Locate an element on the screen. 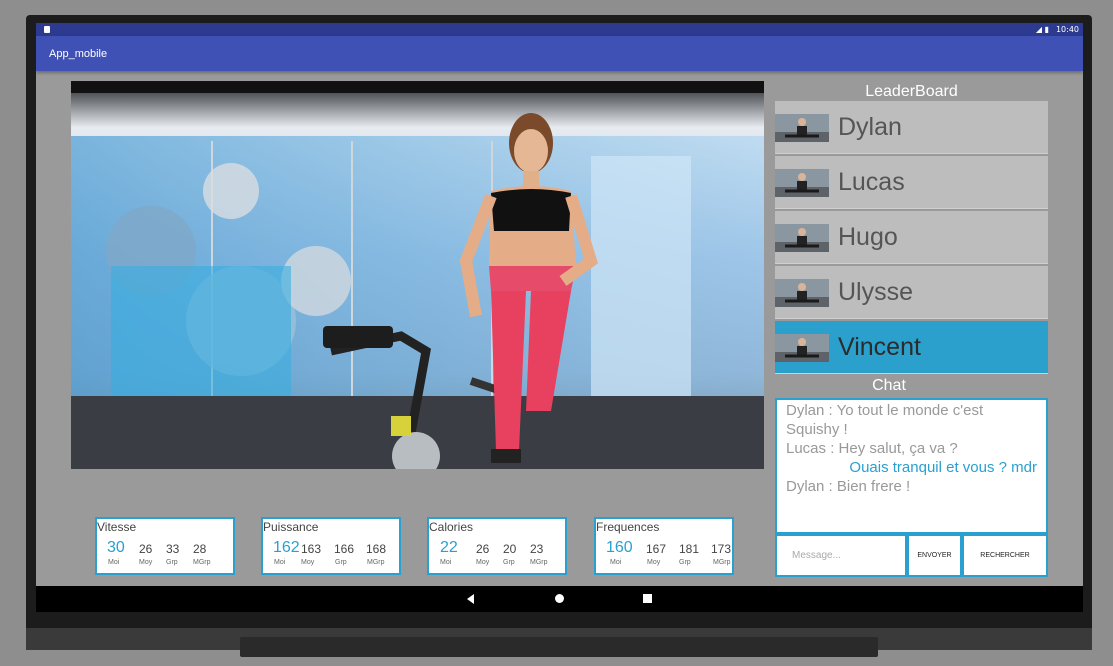  app-bar: App_mobile is located at coordinates (559, 53).